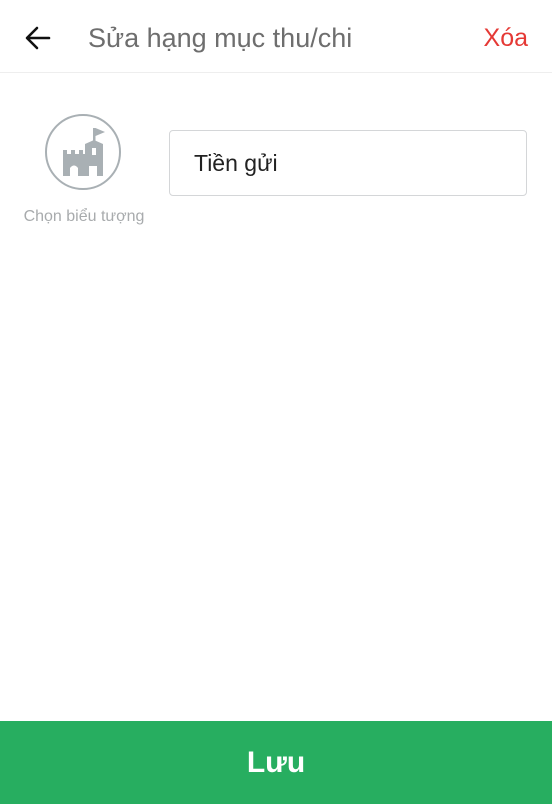 Image resolution: width=552 pixels, height=804 pixels. I want to click on delete-button: Xóa, so click(506, 38).